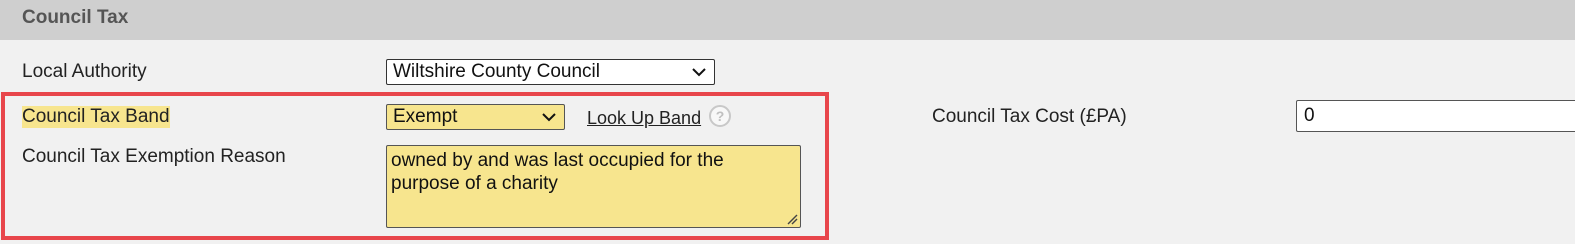 This screenshot has width=1575, height=244. I want to click on chevron-down-icon, so click(699, 72).